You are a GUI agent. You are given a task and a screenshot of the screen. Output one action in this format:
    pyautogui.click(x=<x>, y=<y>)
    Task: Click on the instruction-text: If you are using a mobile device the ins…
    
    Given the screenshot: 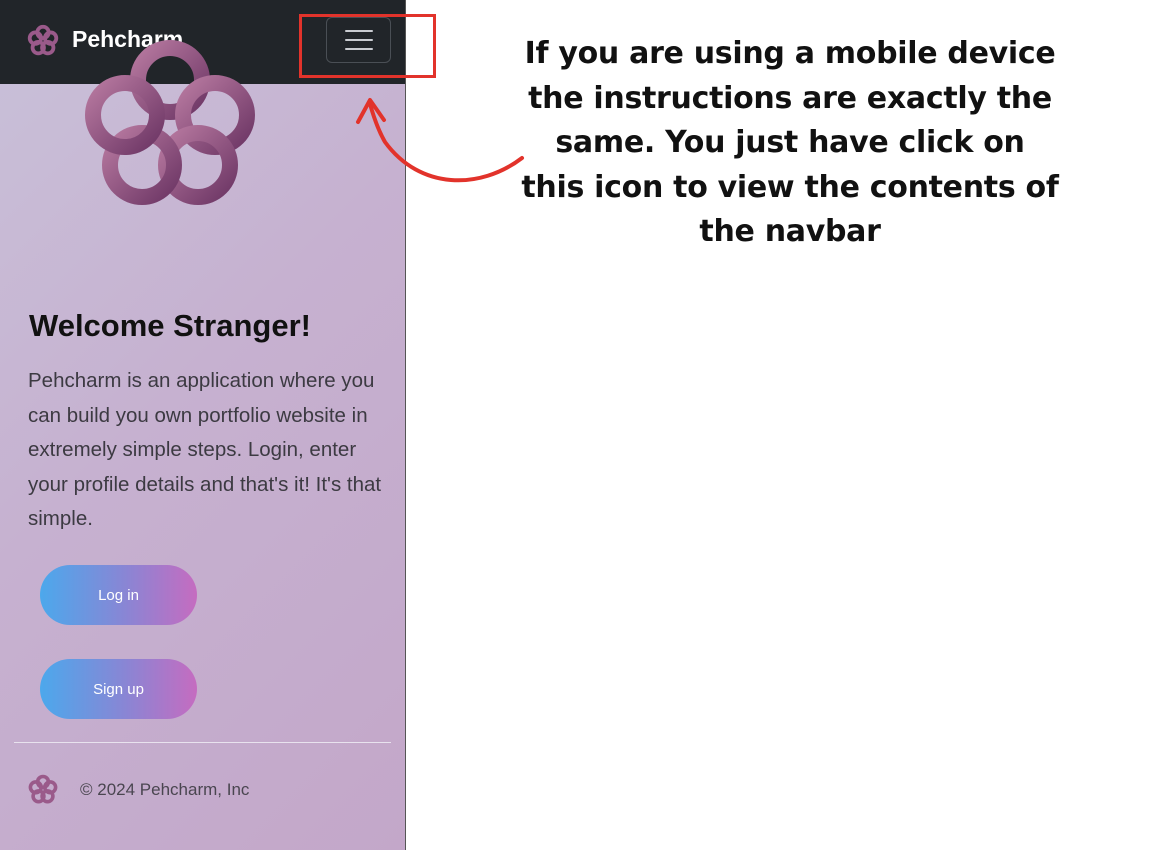 What is the action you would take?
    pyautogui.click(x=790, y=142)
    